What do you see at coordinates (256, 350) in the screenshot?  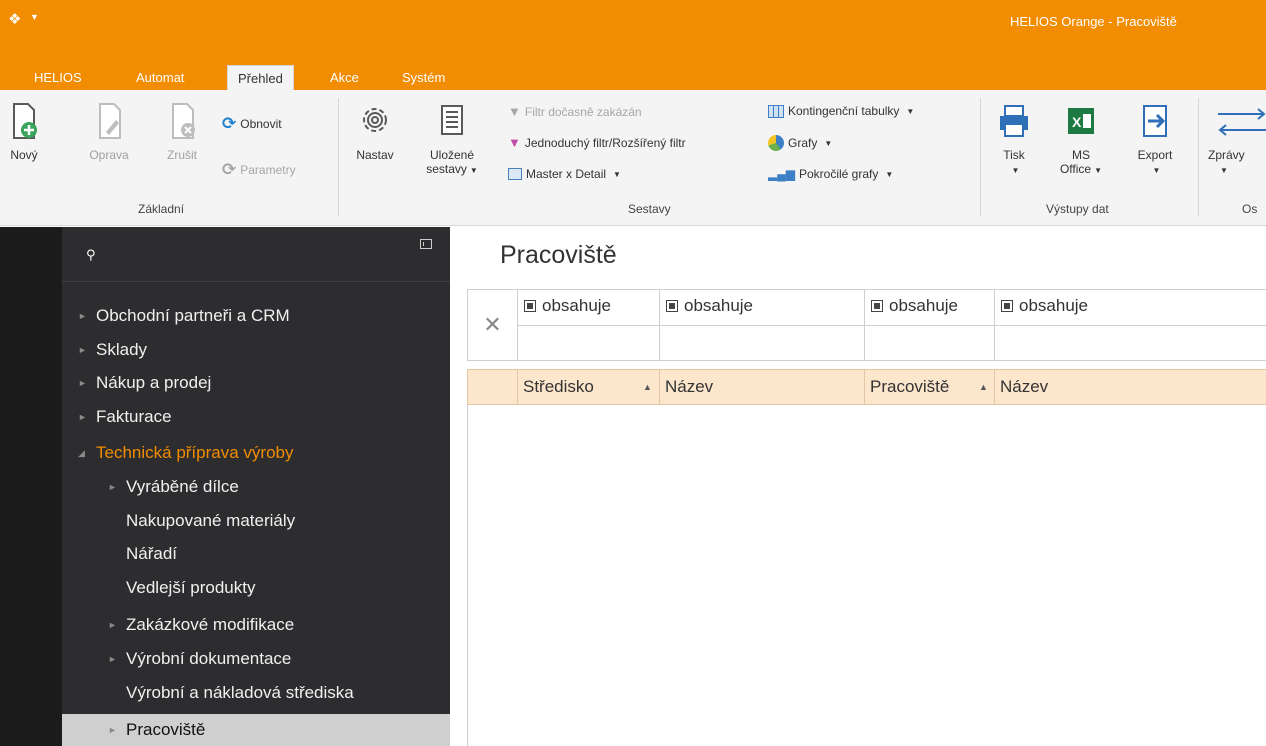 I see `nav-item-sklady: ► Sklady` at bounding box center [256, 350].